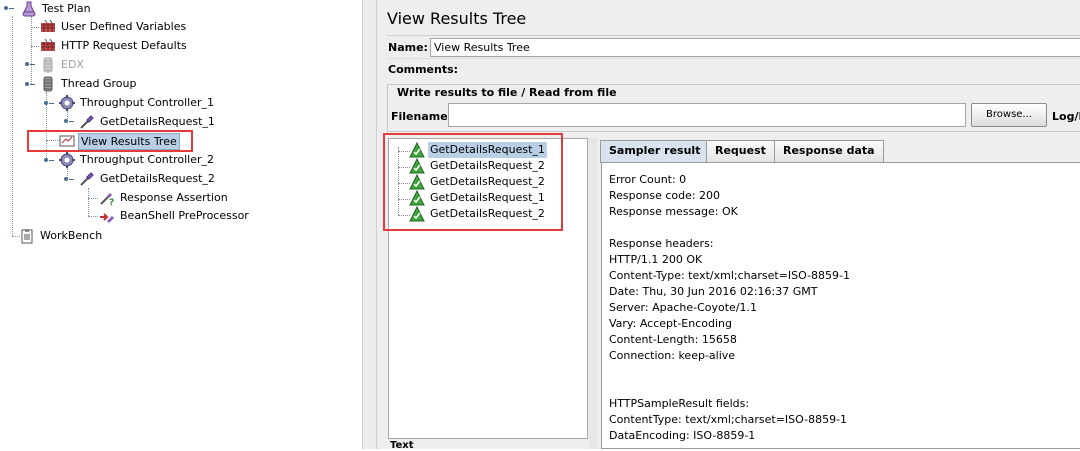  What do you see at coordinates (107, 199) in the screenshot?
I see `assertion-icon: ?` at bounding box center [107, 199].